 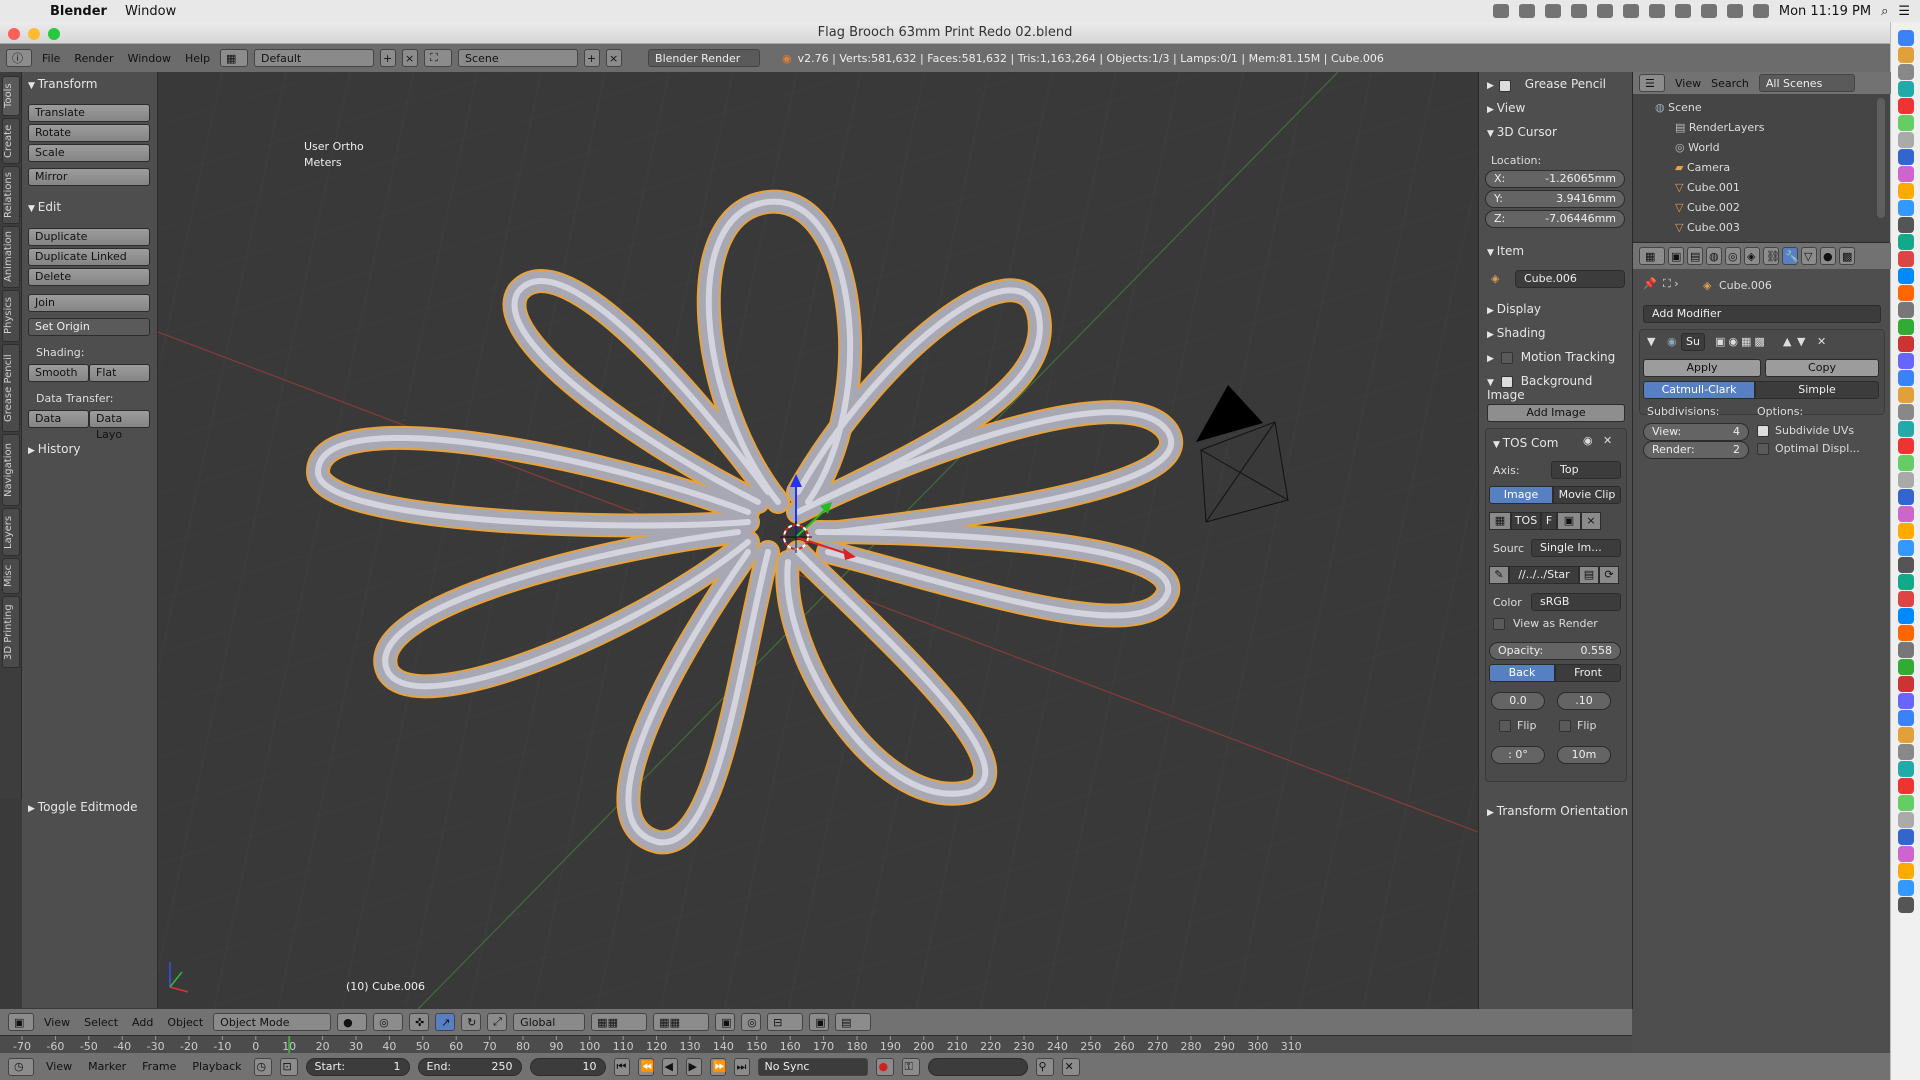 I want to click on pin-icon: 📌, so click(x=1650, y=283).